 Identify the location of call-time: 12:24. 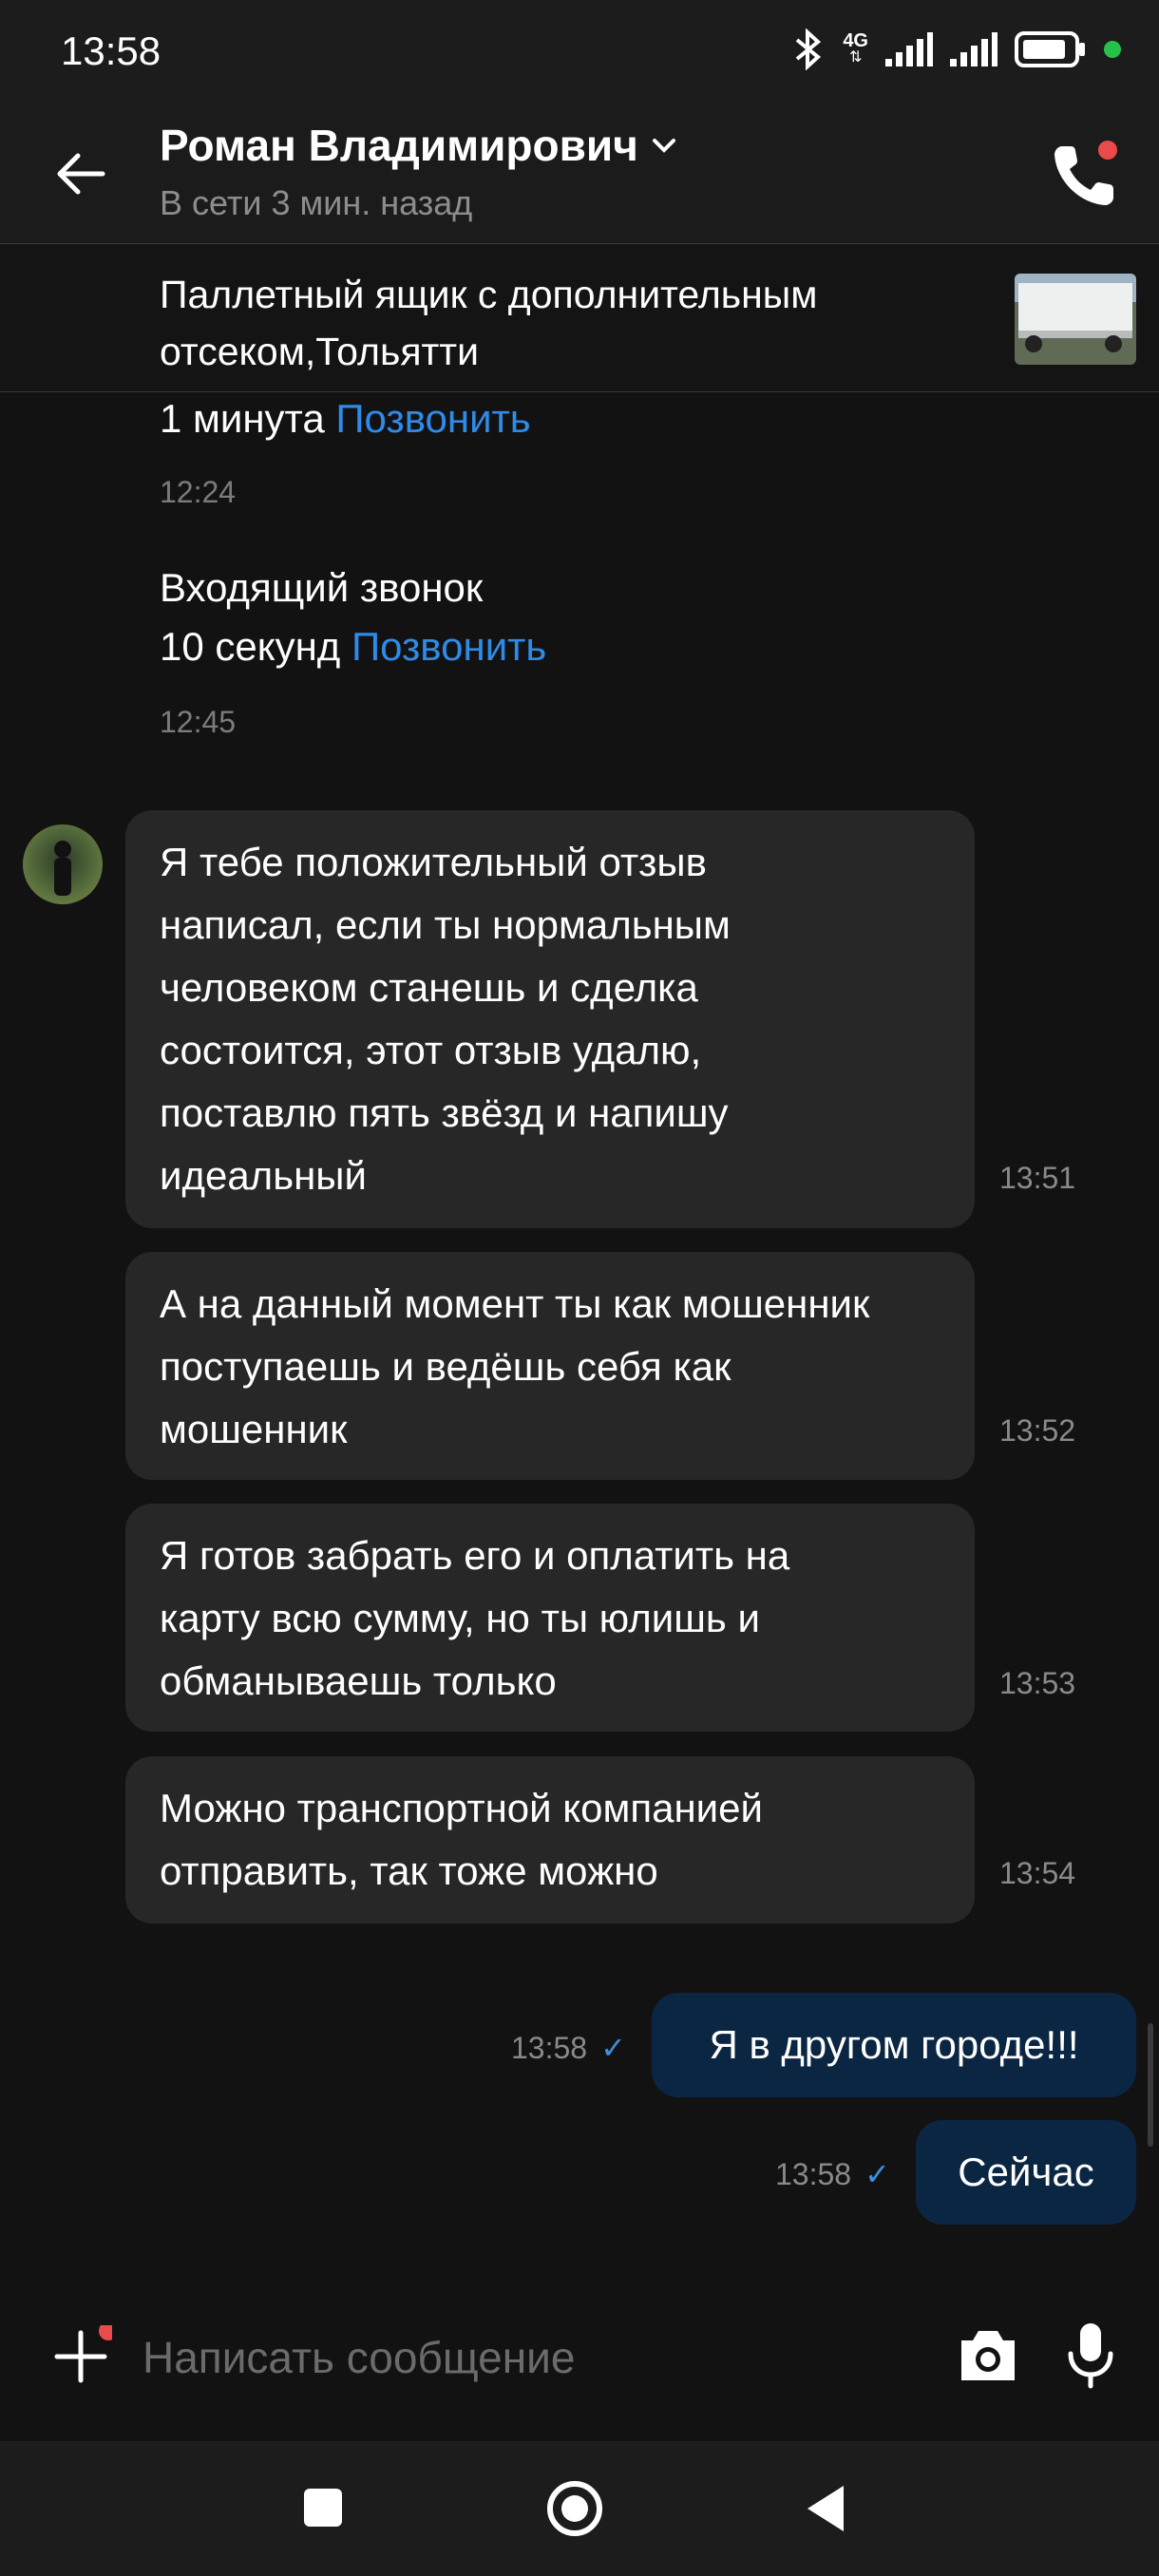
(198, 492).